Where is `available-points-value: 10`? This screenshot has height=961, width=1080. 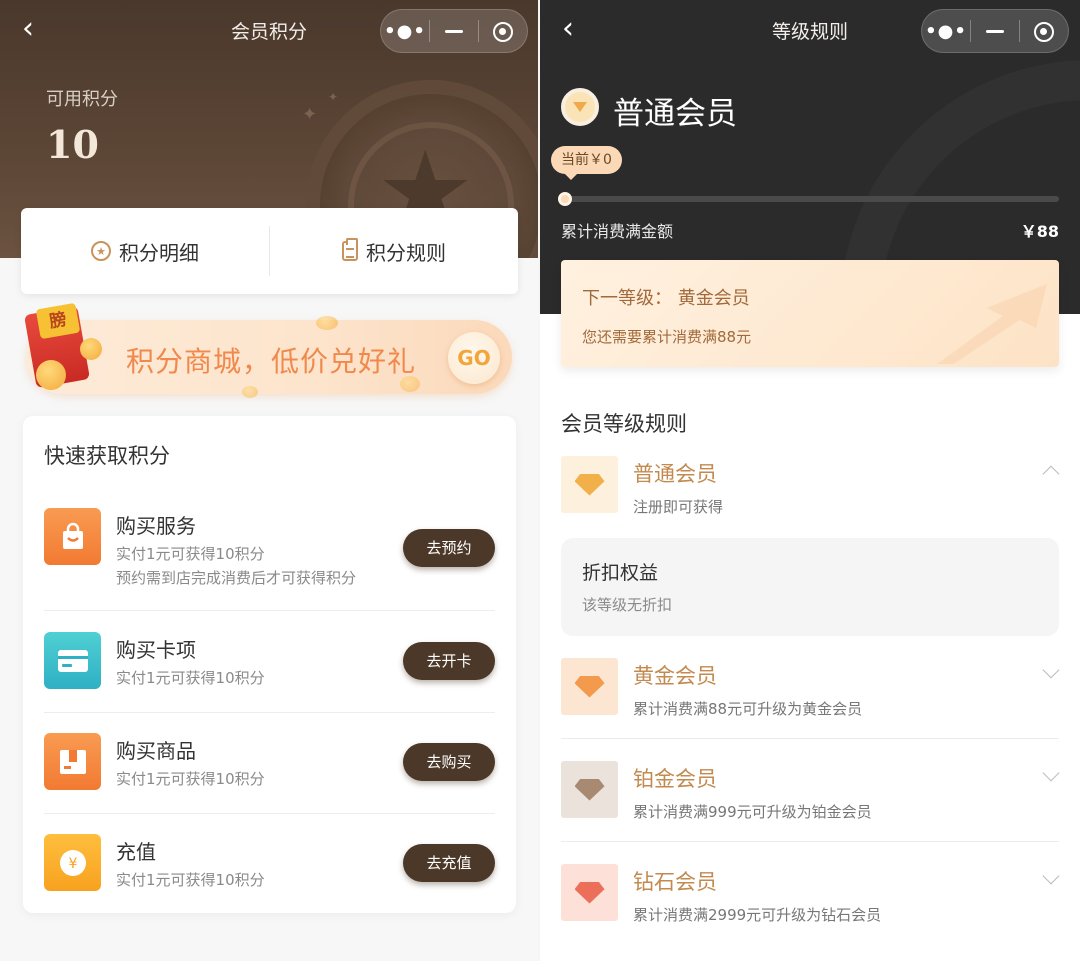 available-points-value: 10 is located at coordinates (72, 144).